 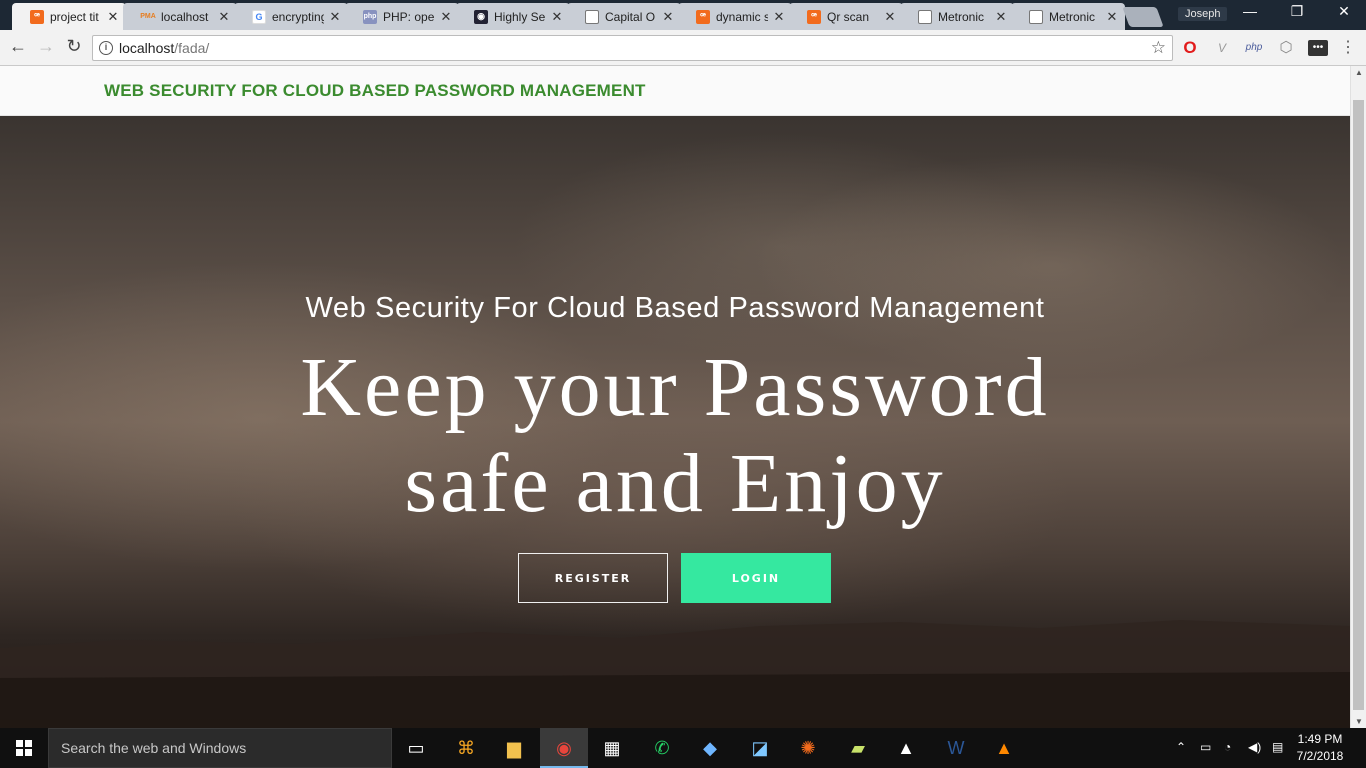 What do you see at coordinates (18, 46) in the screenshot?
I see `back-arrow-icon: ←` at bounding box center [18, 46].